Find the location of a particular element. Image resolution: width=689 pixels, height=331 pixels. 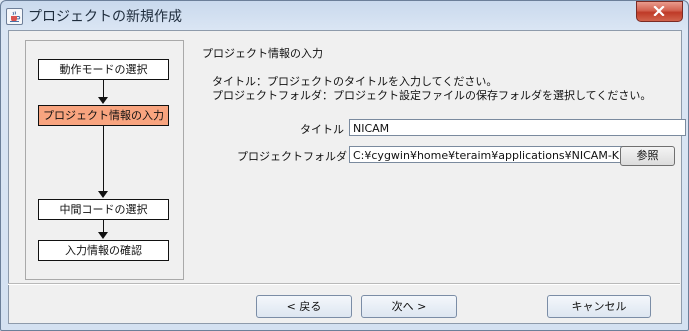

back-button: < 戻る is located at coordinates (304, 306).